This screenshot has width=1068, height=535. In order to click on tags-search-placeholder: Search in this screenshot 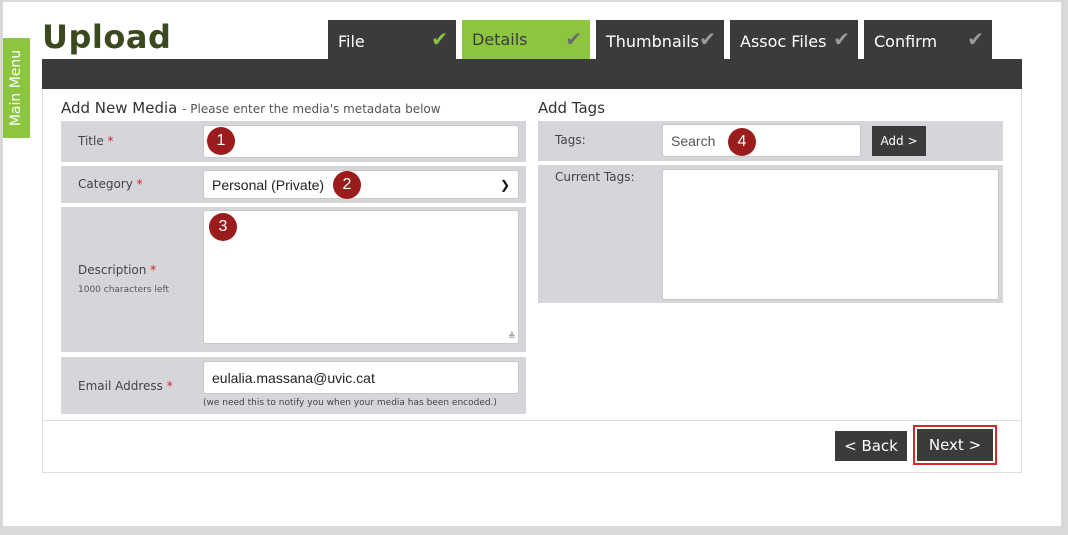, I will do `click(693, 140)`.